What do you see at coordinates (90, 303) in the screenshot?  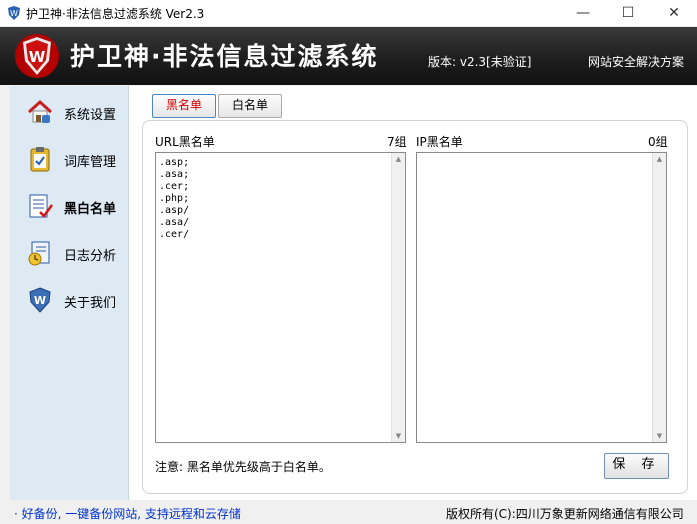 I see `sidebar-item-label: 关于我们` at bounding box center [90, 303].